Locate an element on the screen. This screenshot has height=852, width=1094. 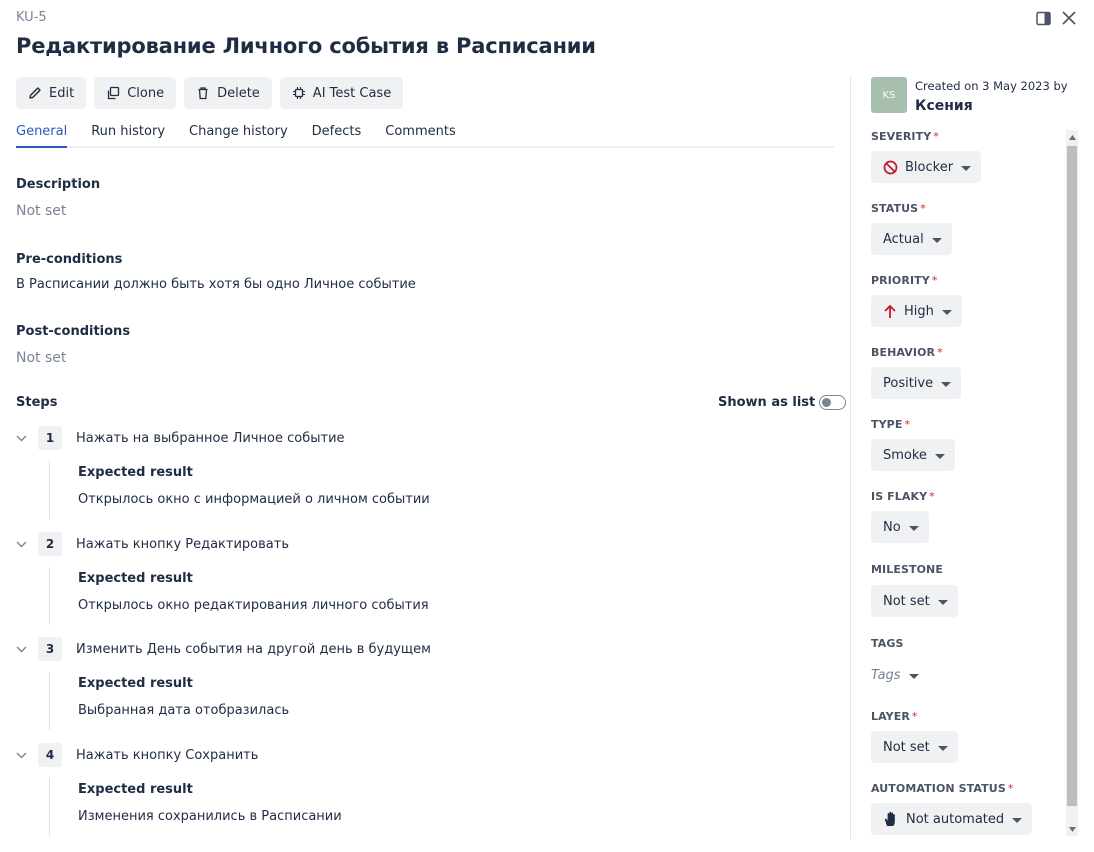
tab-run-history: Run history is located at coordinates (128, 133).